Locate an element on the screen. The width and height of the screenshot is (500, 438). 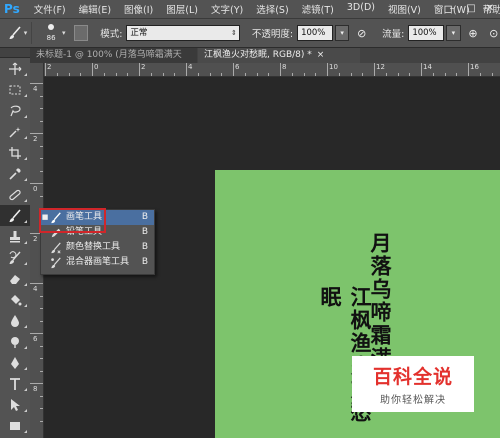
flyout-item-color-replacement: 颜色替换工具 B is located at coordinates (97, 247).